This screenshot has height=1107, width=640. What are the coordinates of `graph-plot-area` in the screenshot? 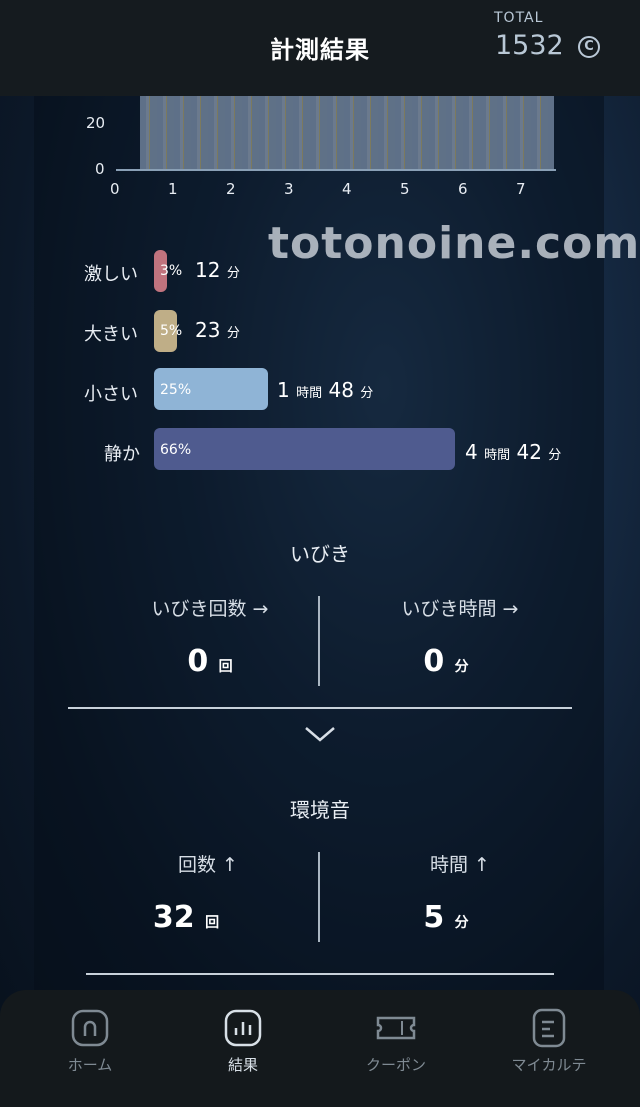 It's located at (347, 133).